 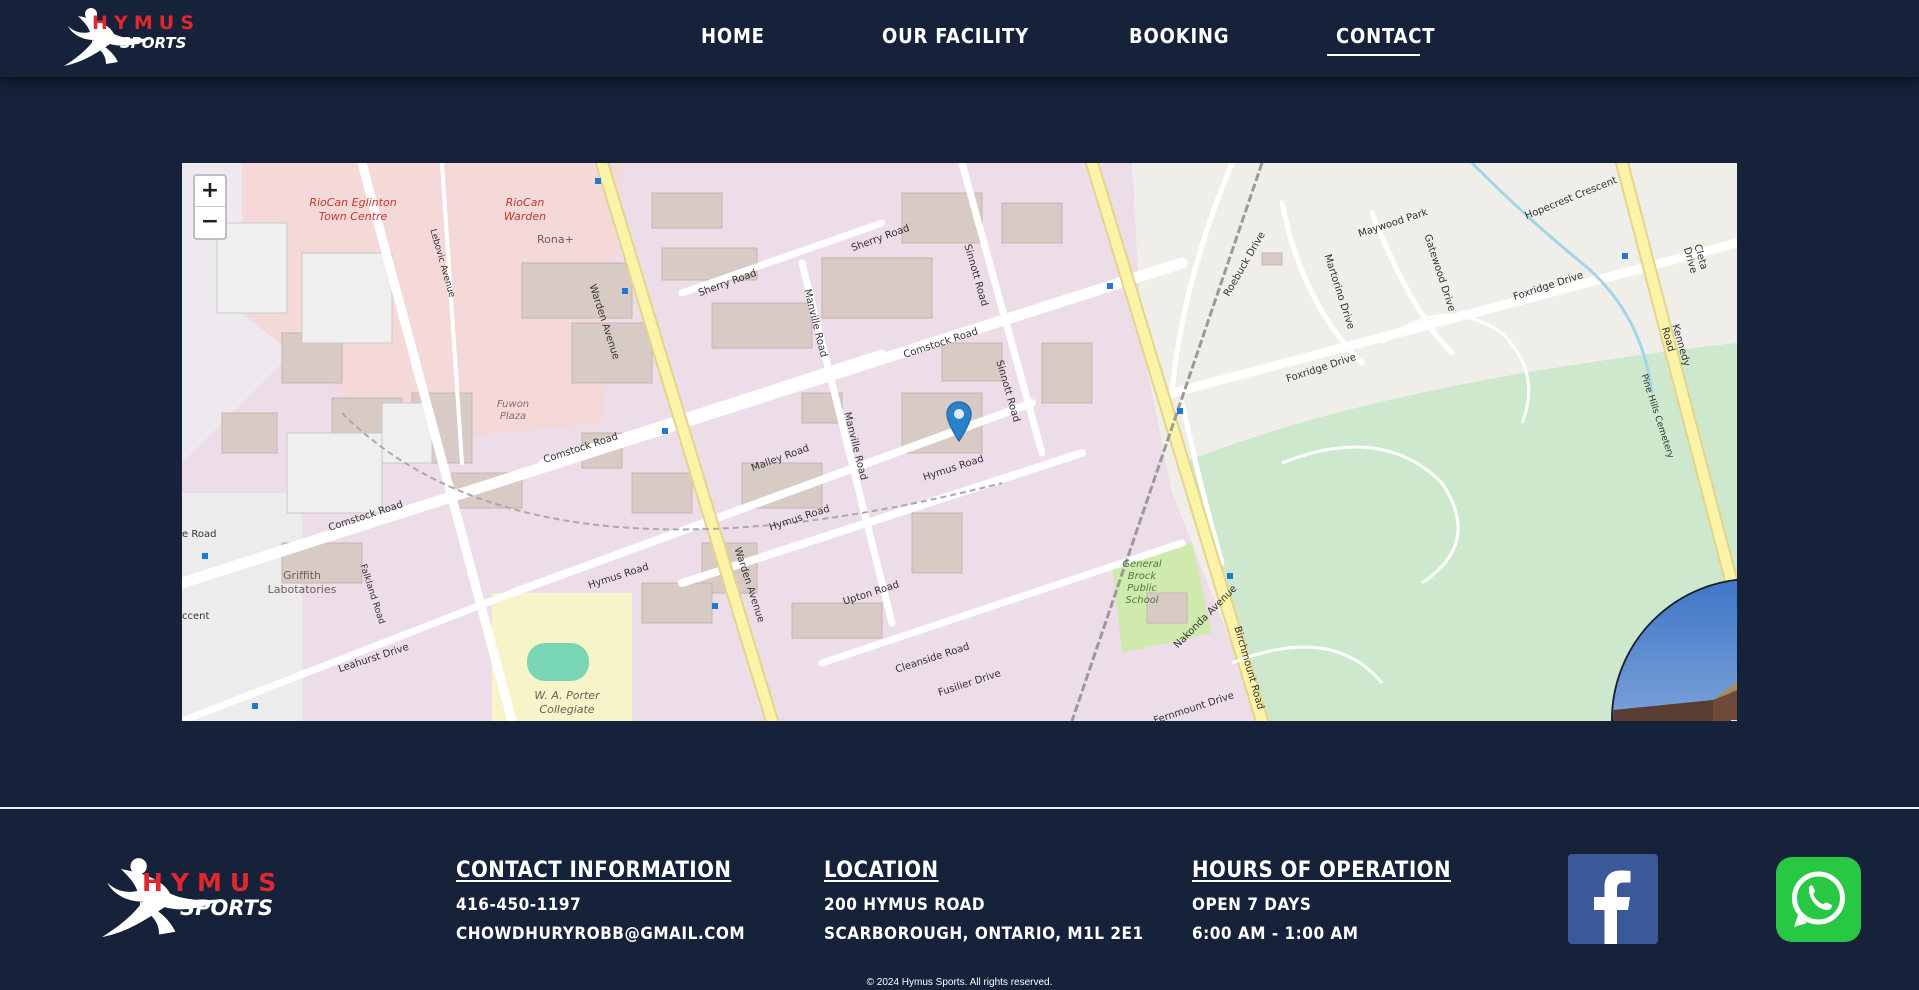 What do you see at coordinates (1818, 899) in the screenshot?
I see `whatsapp-icon` at bounding box center [1818, 899].